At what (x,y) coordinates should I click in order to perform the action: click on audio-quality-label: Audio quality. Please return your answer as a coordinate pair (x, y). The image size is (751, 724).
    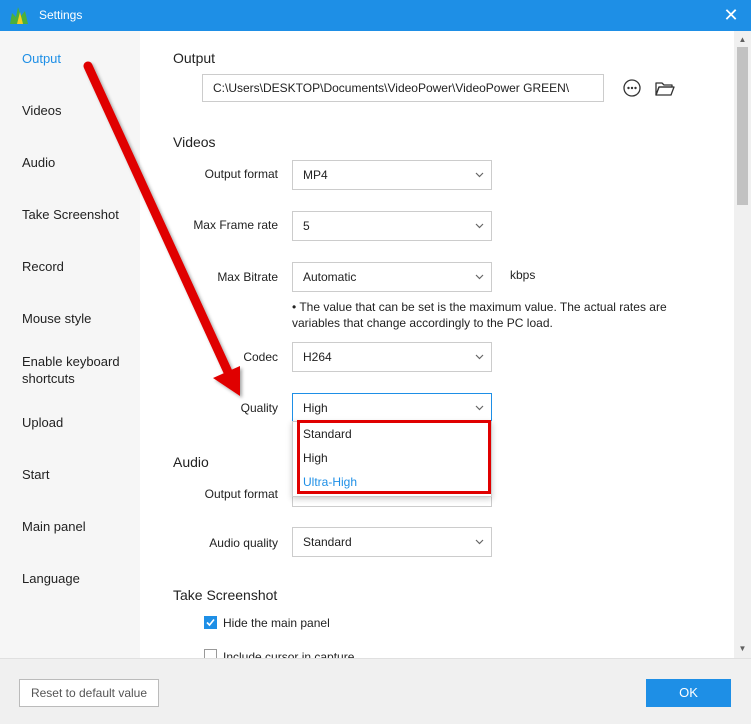
    Looking at the image, I should click on (243, 543).